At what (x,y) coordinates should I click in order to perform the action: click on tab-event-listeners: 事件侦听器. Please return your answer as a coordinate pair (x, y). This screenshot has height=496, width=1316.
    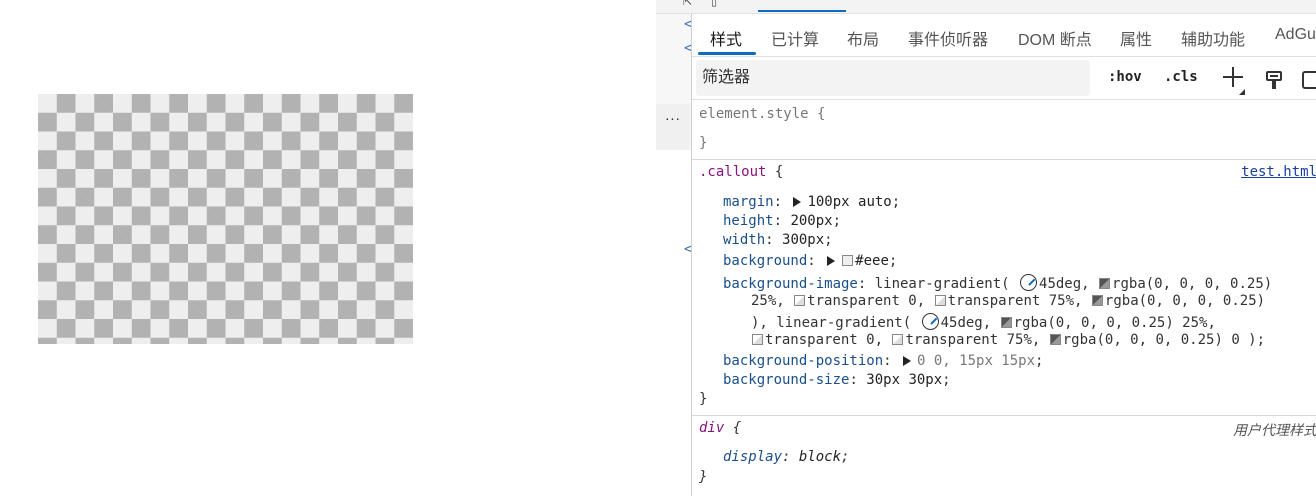
    Looking at the image, I should click on (948, 38).